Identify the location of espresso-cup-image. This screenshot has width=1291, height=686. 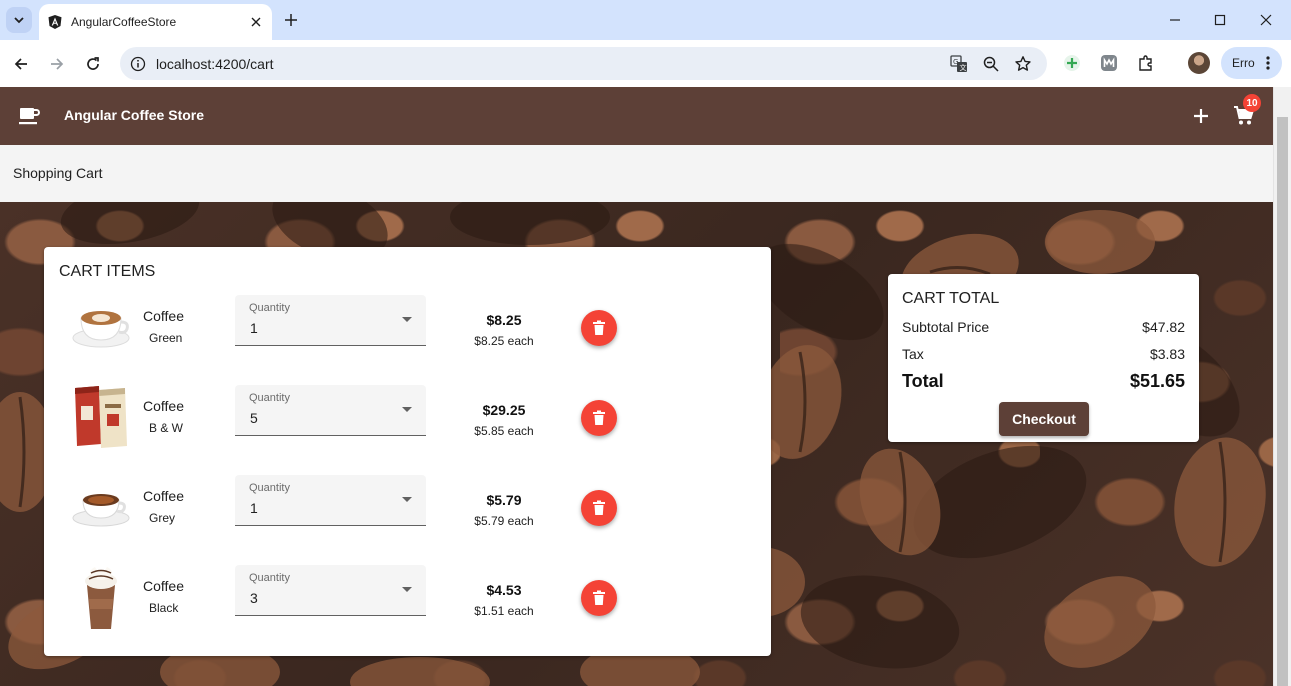
(101, 505).